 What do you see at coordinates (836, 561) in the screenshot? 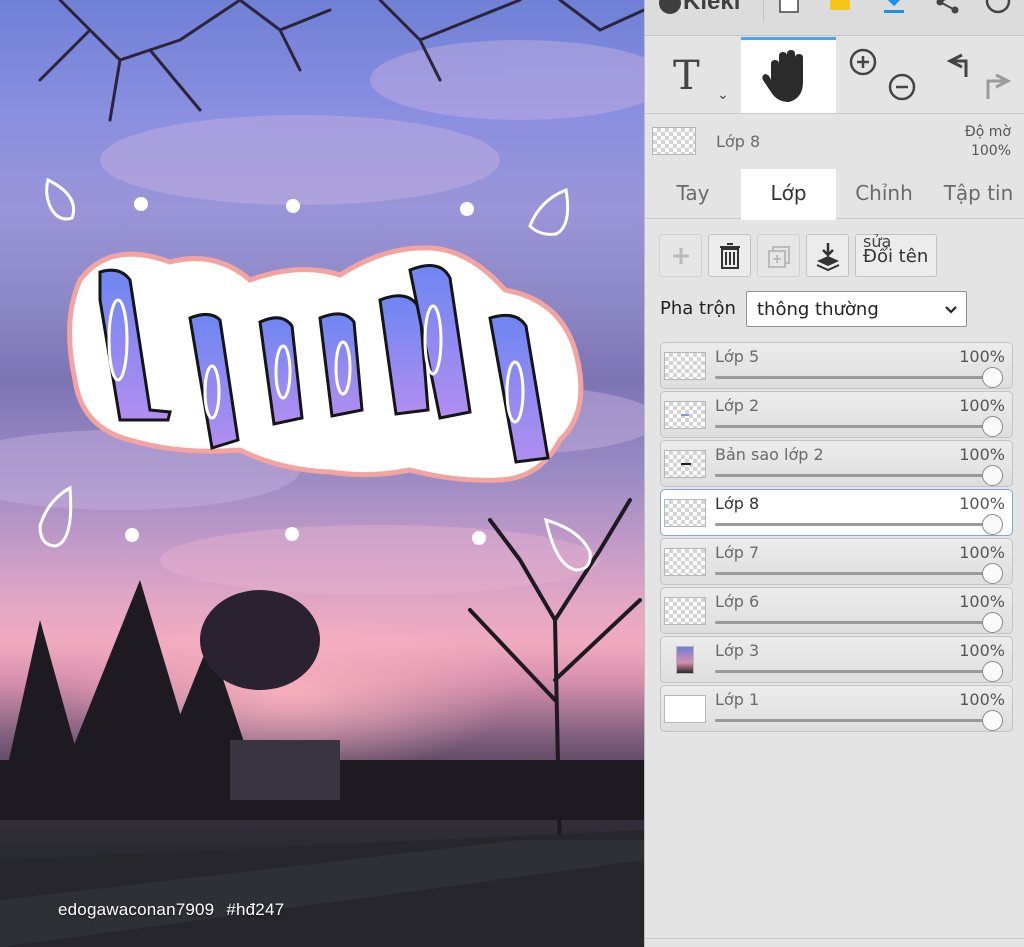
I see `layer-item: Lớp 7 100%` at bounding box center [836, 561].